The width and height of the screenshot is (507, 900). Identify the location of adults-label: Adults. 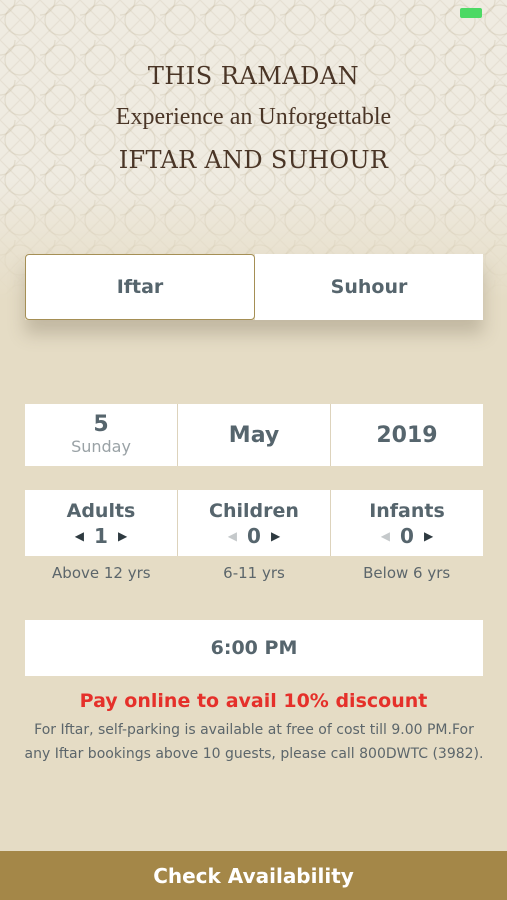
(101, 511).